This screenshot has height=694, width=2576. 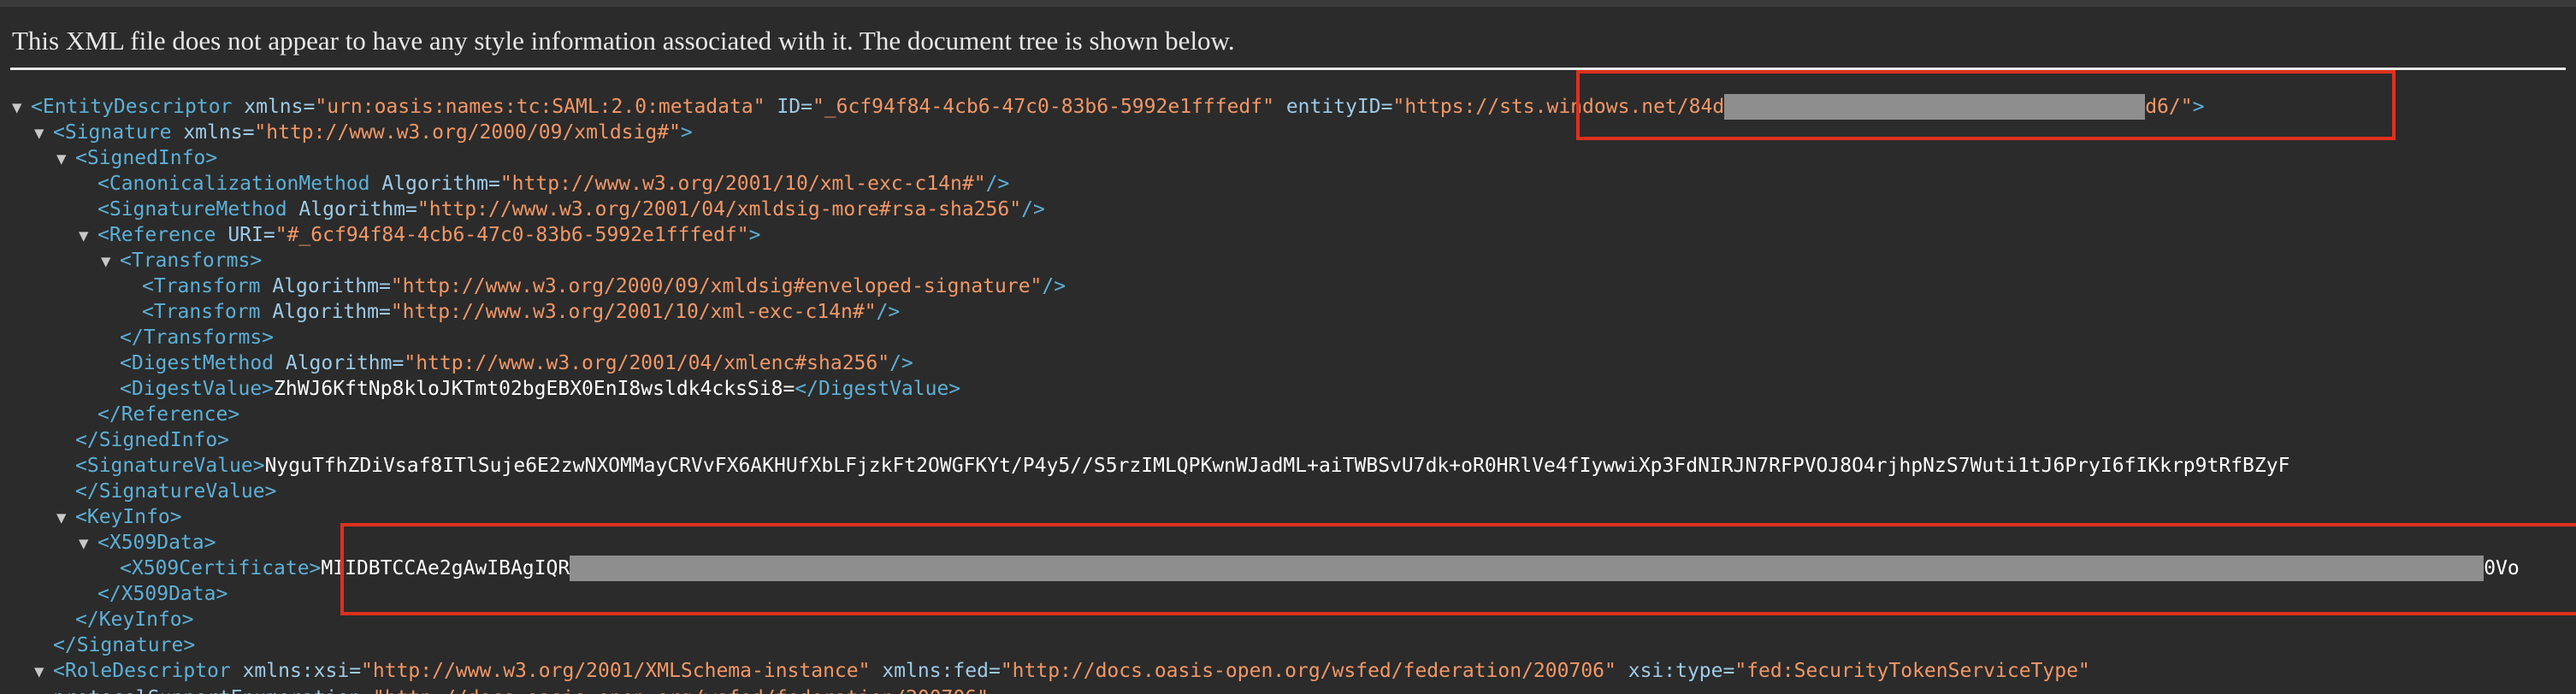 What do you see at coordinates (221, 568) in the screenshot?
I see `x509-certificate-tag: <X509Certificate>` at bounding box center [221, 568].